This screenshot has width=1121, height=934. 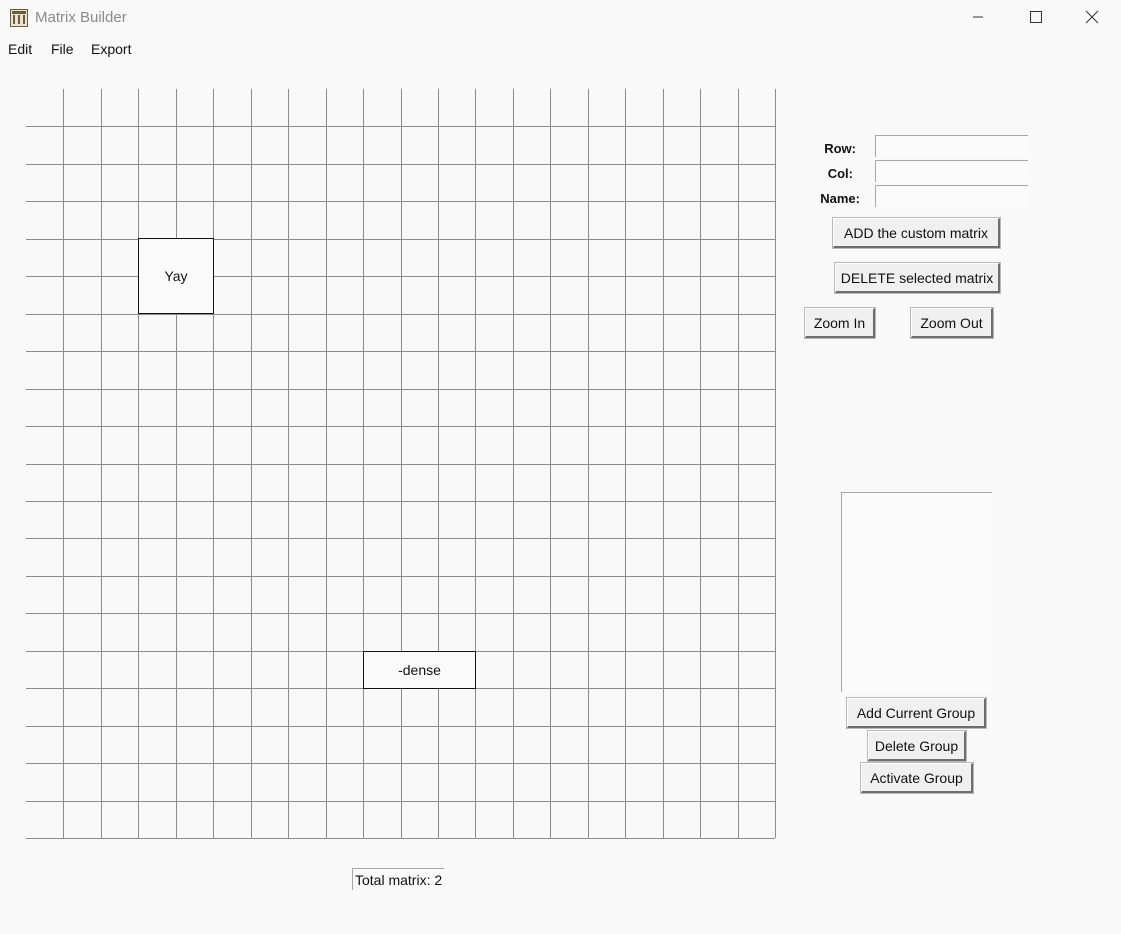 I want to click on total-matrix-status: Total matrix: 2, so click(x=398, y=879).